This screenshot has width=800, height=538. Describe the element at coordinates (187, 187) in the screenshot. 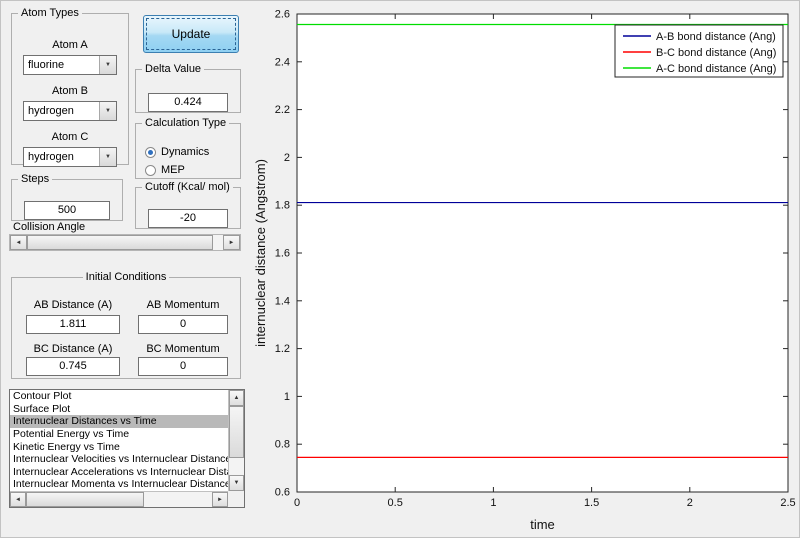

I see `cutoff-title: Cutoff (Kcal/ mol)` at that location.